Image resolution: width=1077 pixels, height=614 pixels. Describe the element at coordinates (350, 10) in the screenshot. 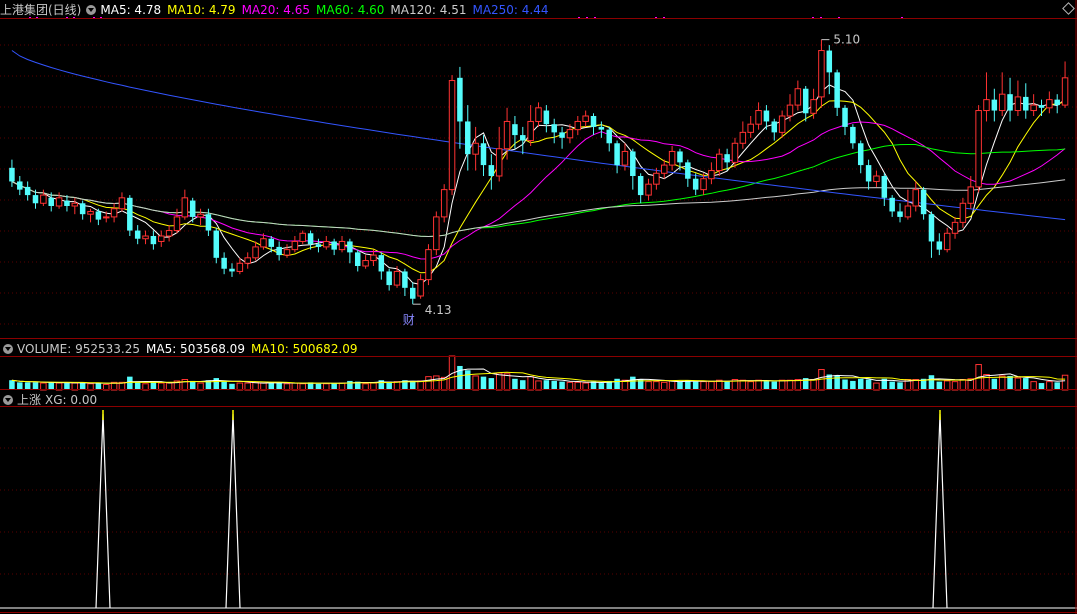

I see `ma-indicator-3: MA60: 4.60` at that location.